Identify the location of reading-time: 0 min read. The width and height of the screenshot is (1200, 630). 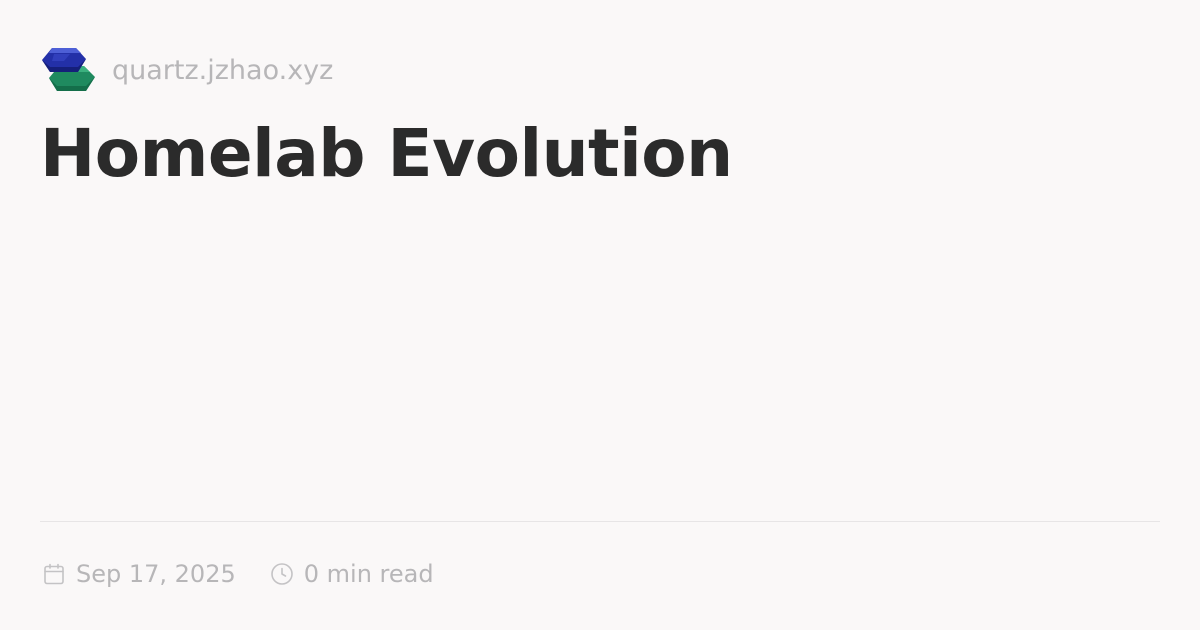
(352, 574).